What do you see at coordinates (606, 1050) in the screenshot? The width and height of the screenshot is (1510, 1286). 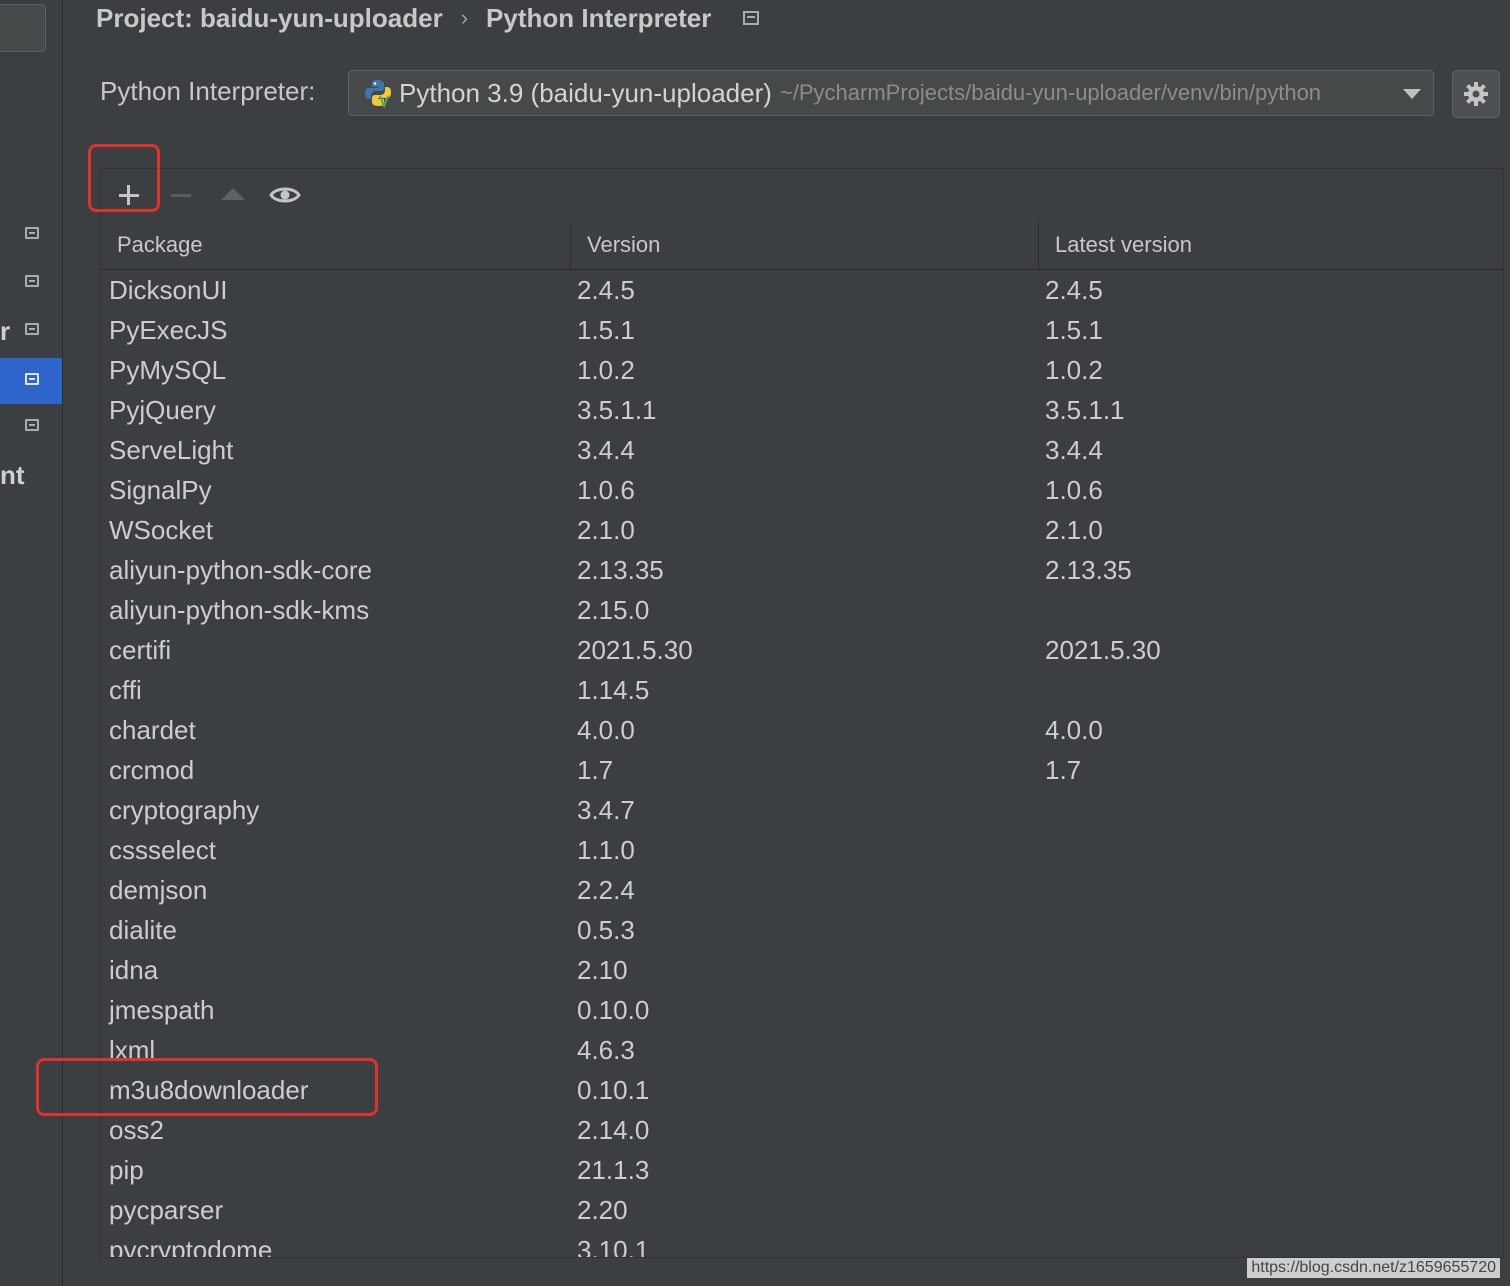 I see `version-cell: 4.6.3` at bounding box center [606, 1050].